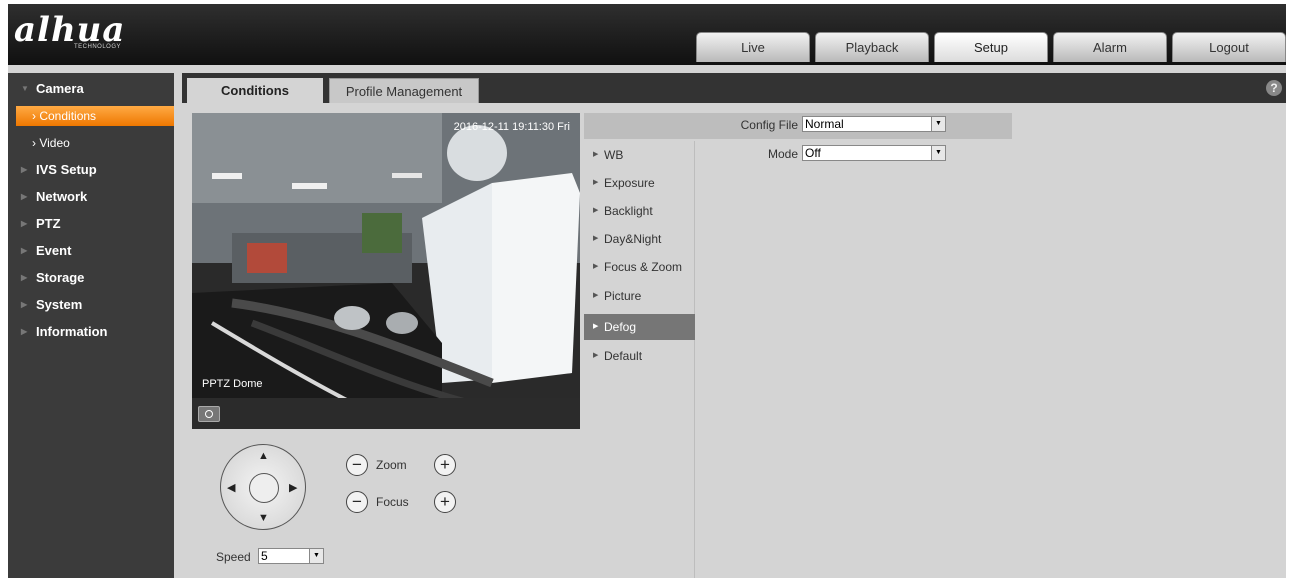 The image size is (1293, 581). I want to click on sidebar-subitem-conditions: › Conditions, so click(95, 116).